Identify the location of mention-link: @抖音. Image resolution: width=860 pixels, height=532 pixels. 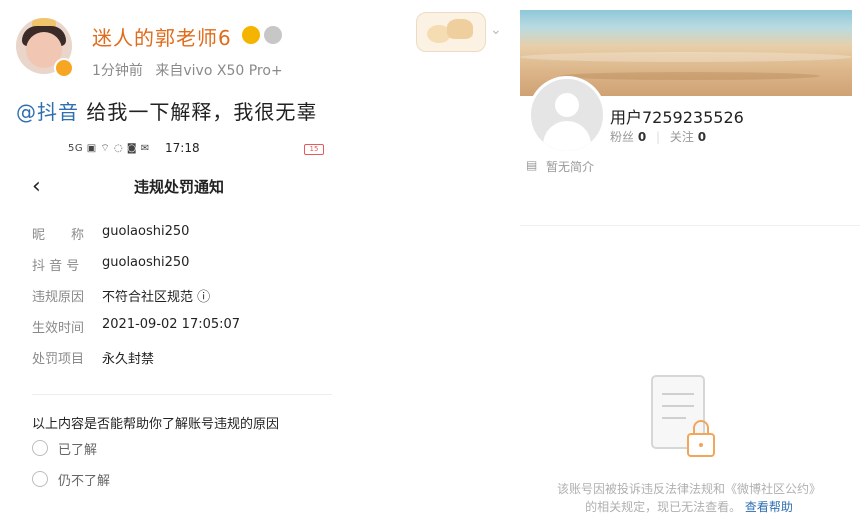
(47, 112).